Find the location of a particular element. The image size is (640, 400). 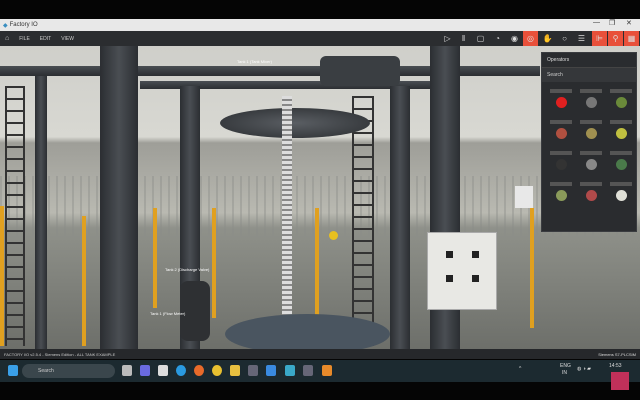

taskbar-search: Search is located at coordinates (68, 371).